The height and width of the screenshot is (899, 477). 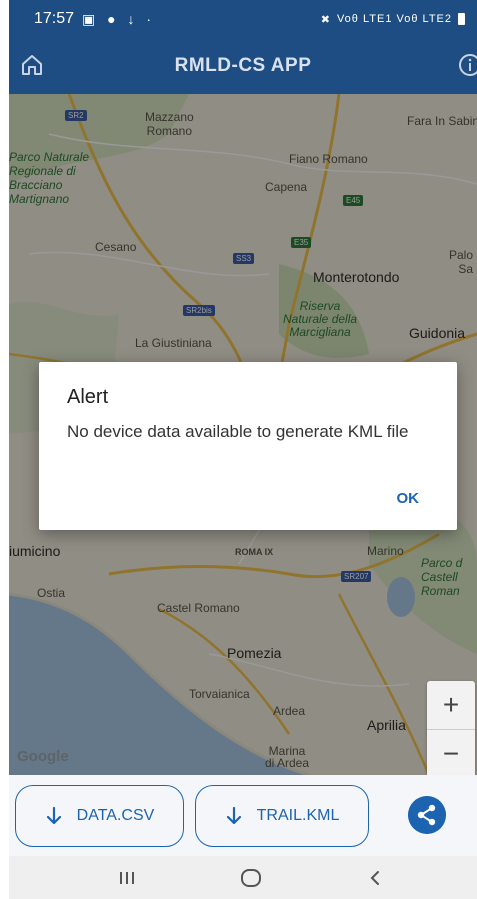 What do you see at coordinates (115, 815) in the screenshot?
I see `data-csv-label: DATA.CSV` at bounding box center [115, 815].